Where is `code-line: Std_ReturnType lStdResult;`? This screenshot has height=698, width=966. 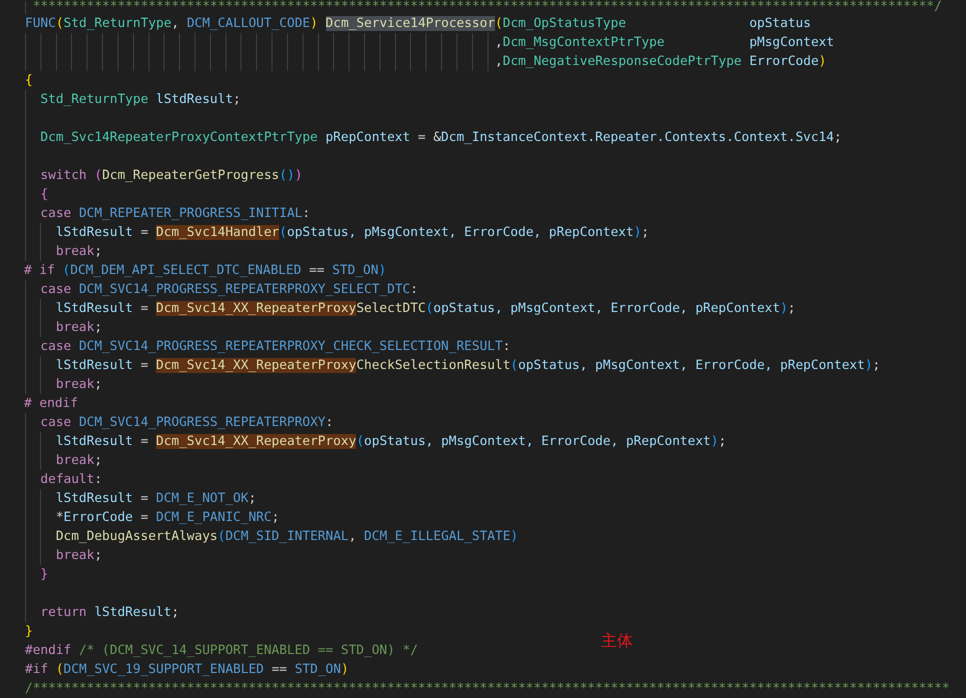
code-line: Std_ReturnType lStdResult; is located at coordinates (140, 100).